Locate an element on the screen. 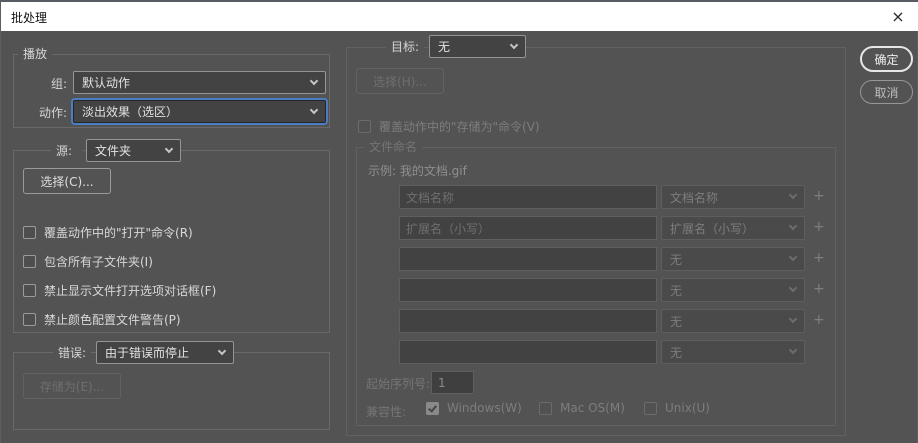 The width and height of the screenshot is (918, 443). naming-select-5: 无 is located at coordinates (733, 321).